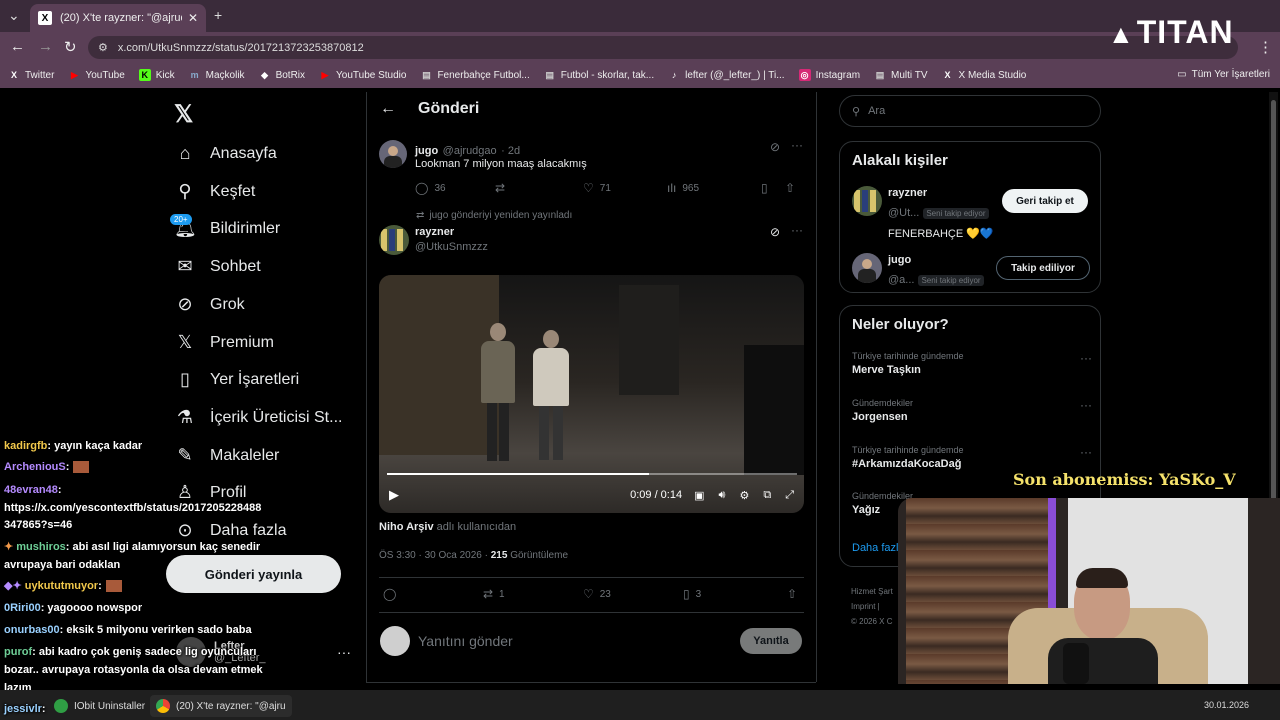 This screenshot has height=720, width=1280. Describe the element at coordinates (936, 260) in the screenshot. I see `person-name: jugo` at that location.